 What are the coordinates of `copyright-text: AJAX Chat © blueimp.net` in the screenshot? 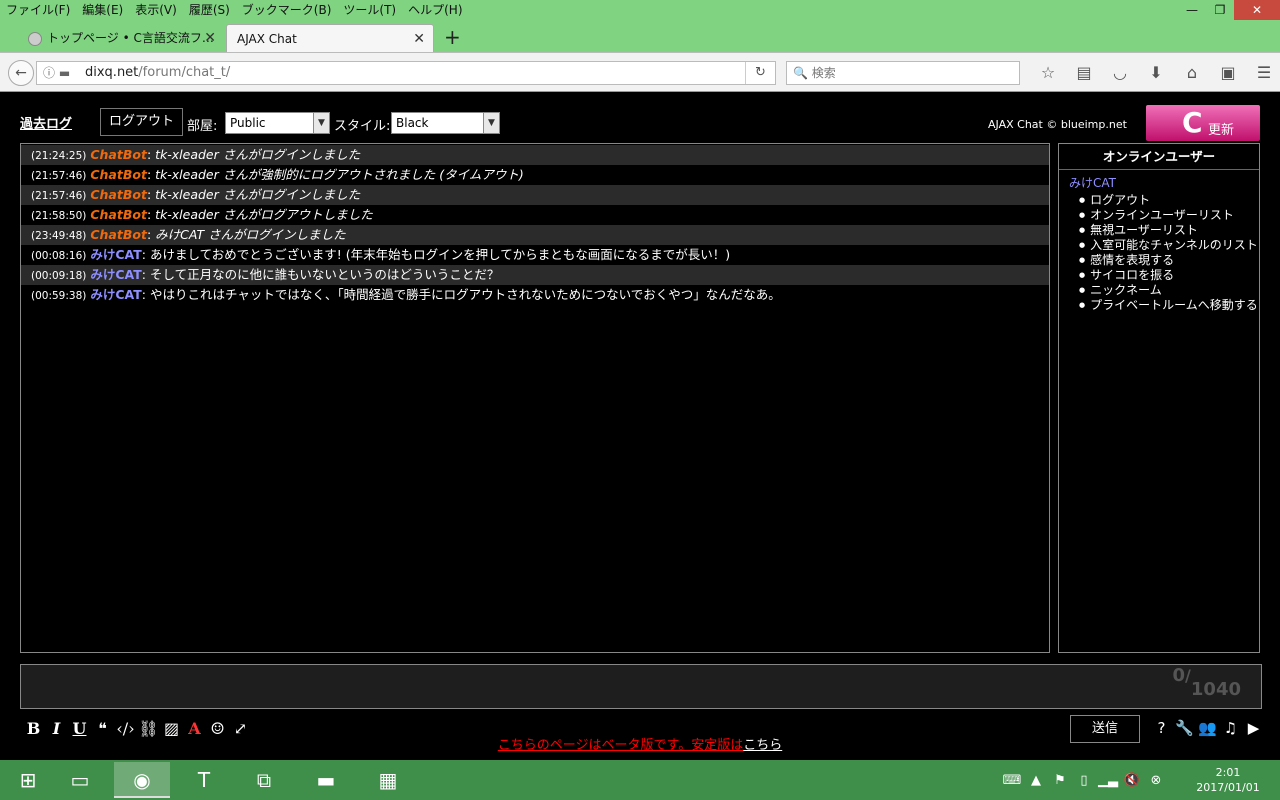 It's located at (1057, 124).